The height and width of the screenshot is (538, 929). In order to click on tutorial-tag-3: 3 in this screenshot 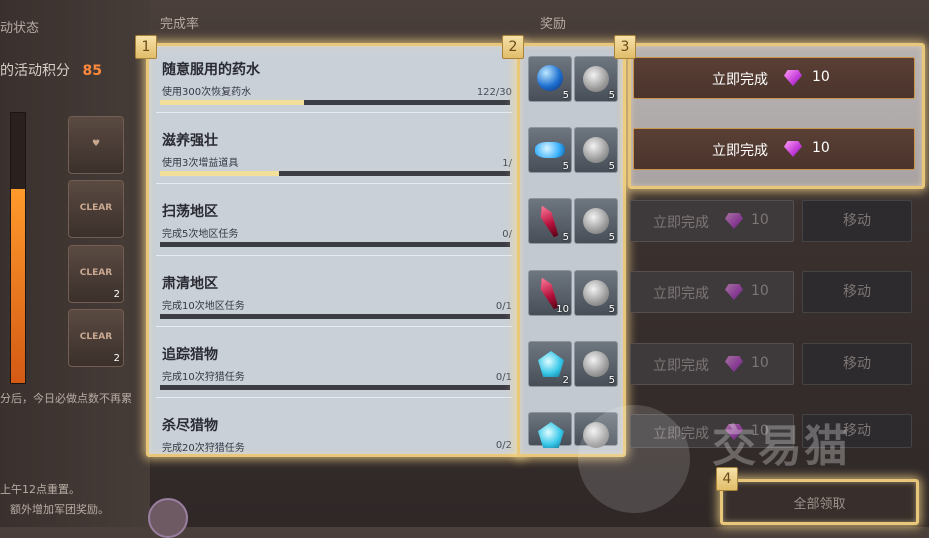, I will do `click(625, 47)`.